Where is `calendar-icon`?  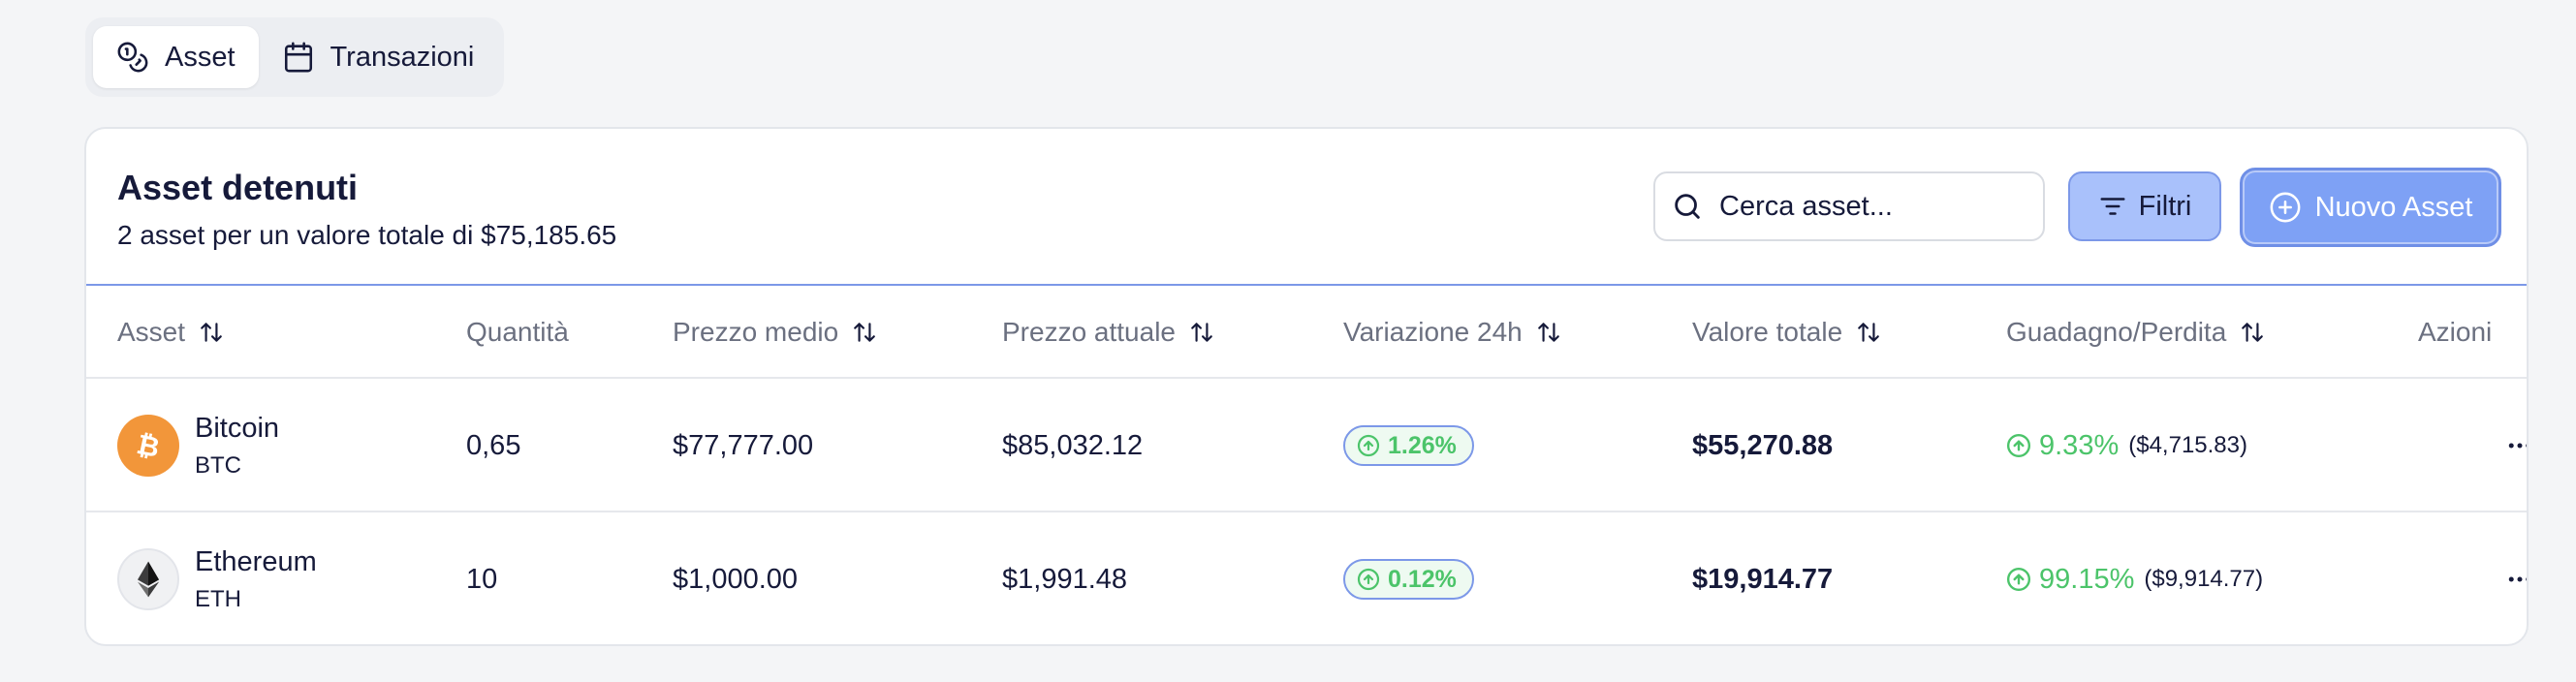
calendar-icon is located at coordinates (298, 57).